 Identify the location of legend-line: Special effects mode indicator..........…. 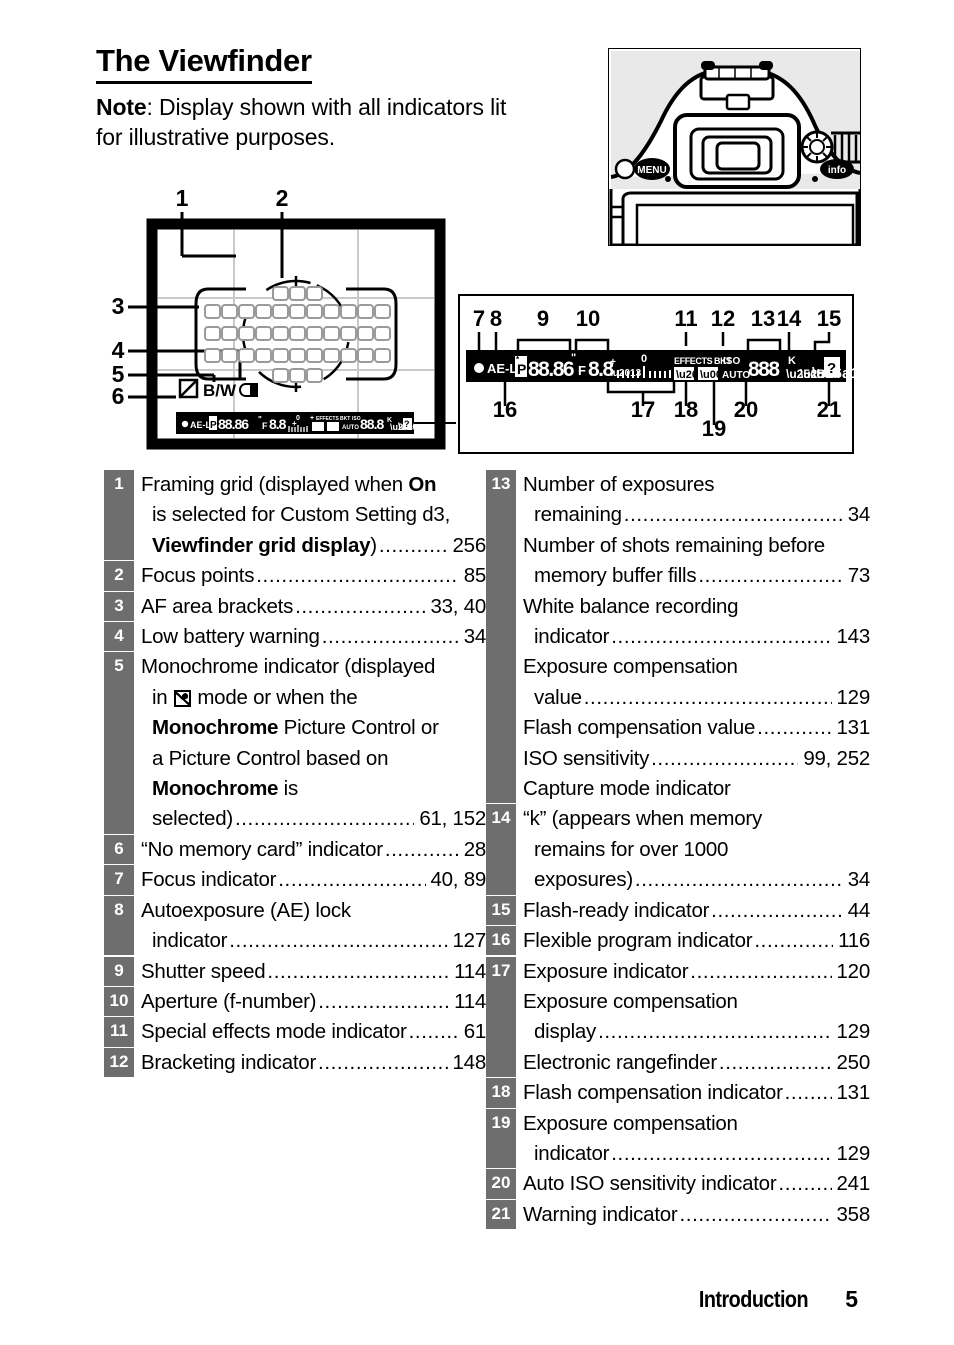
(310, 1032).